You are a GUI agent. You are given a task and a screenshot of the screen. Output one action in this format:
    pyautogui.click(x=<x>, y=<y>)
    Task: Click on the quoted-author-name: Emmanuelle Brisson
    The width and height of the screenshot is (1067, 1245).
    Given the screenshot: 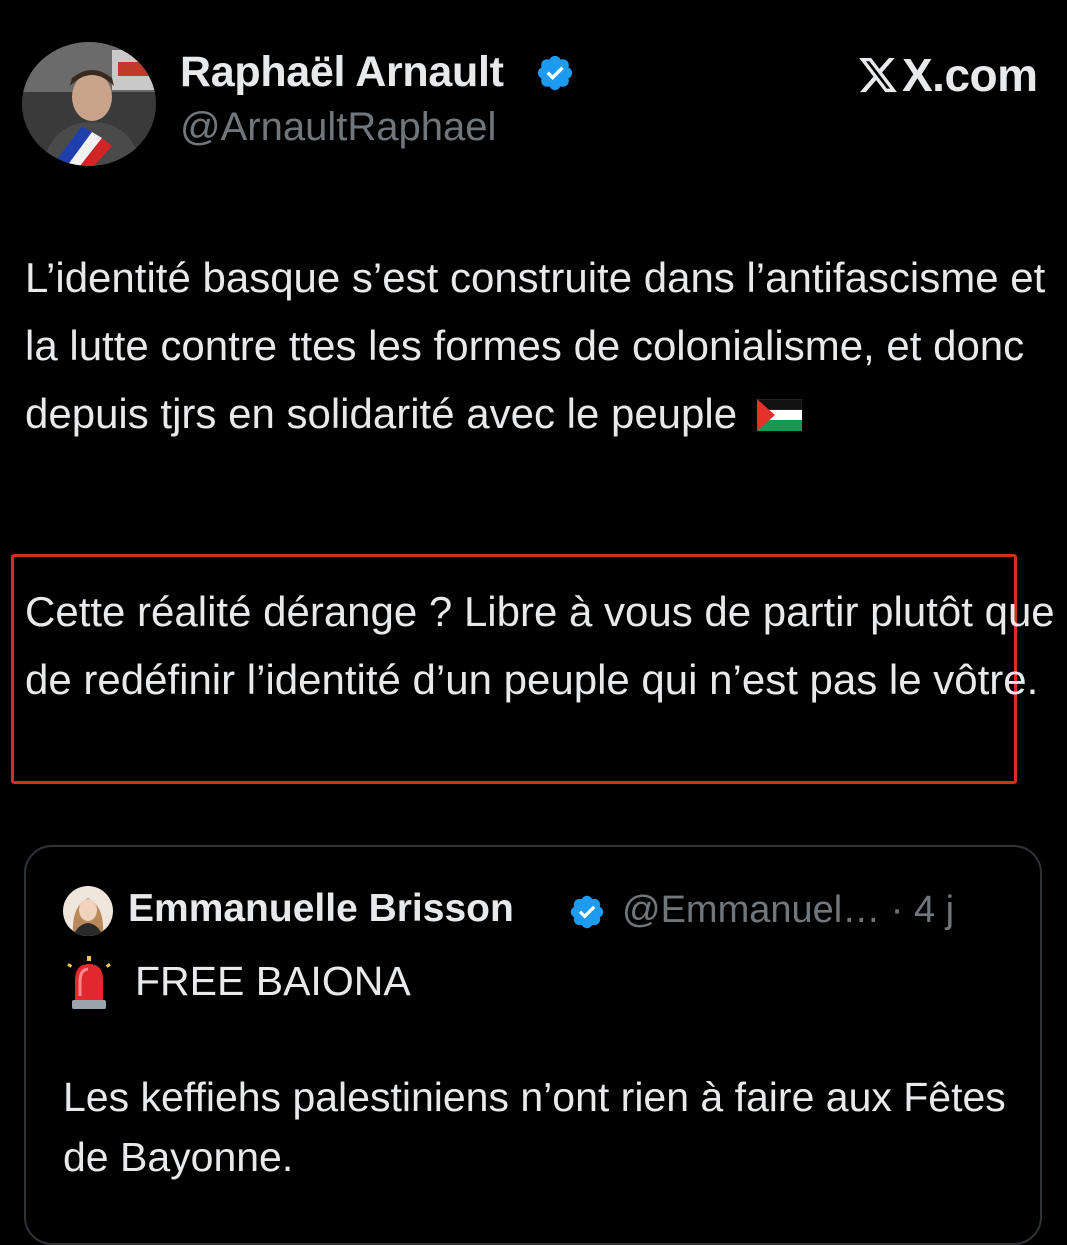 What is the action you would take?
    pyautogui.click(x=321, y=909)
    